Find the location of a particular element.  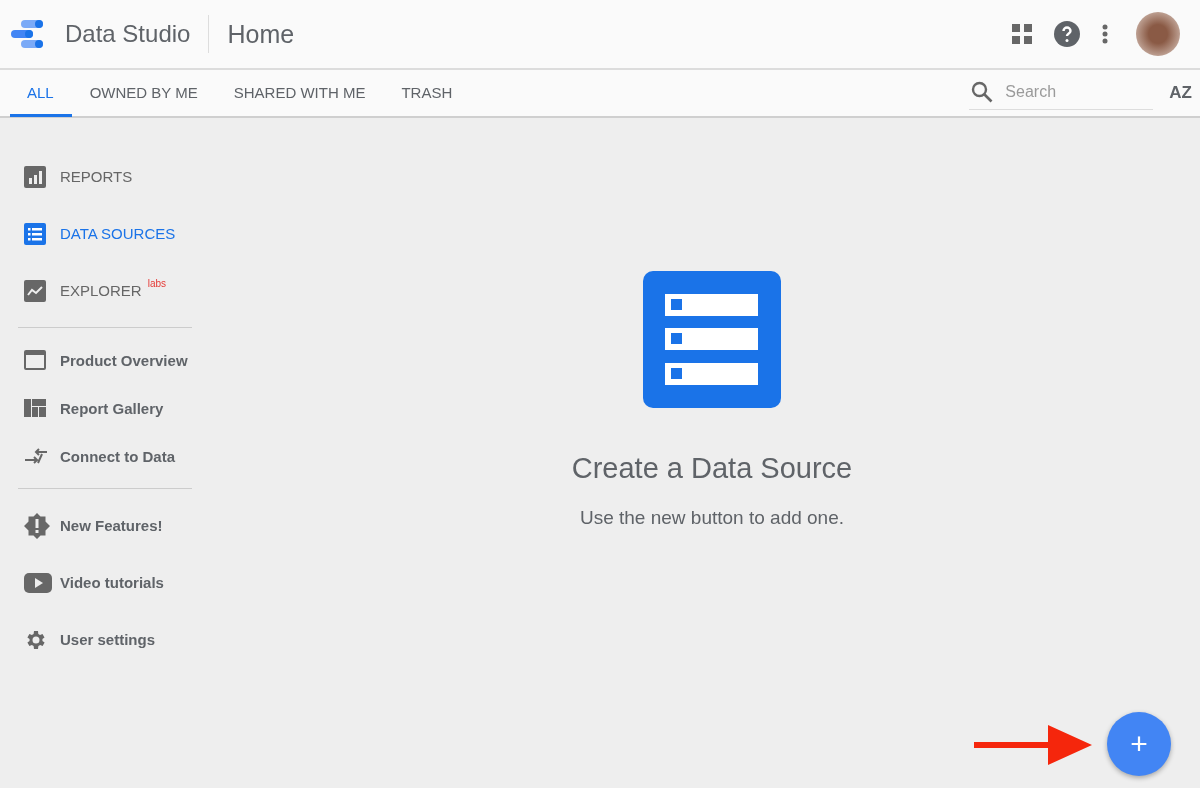

list-icon is located at coordinates (35, 233).